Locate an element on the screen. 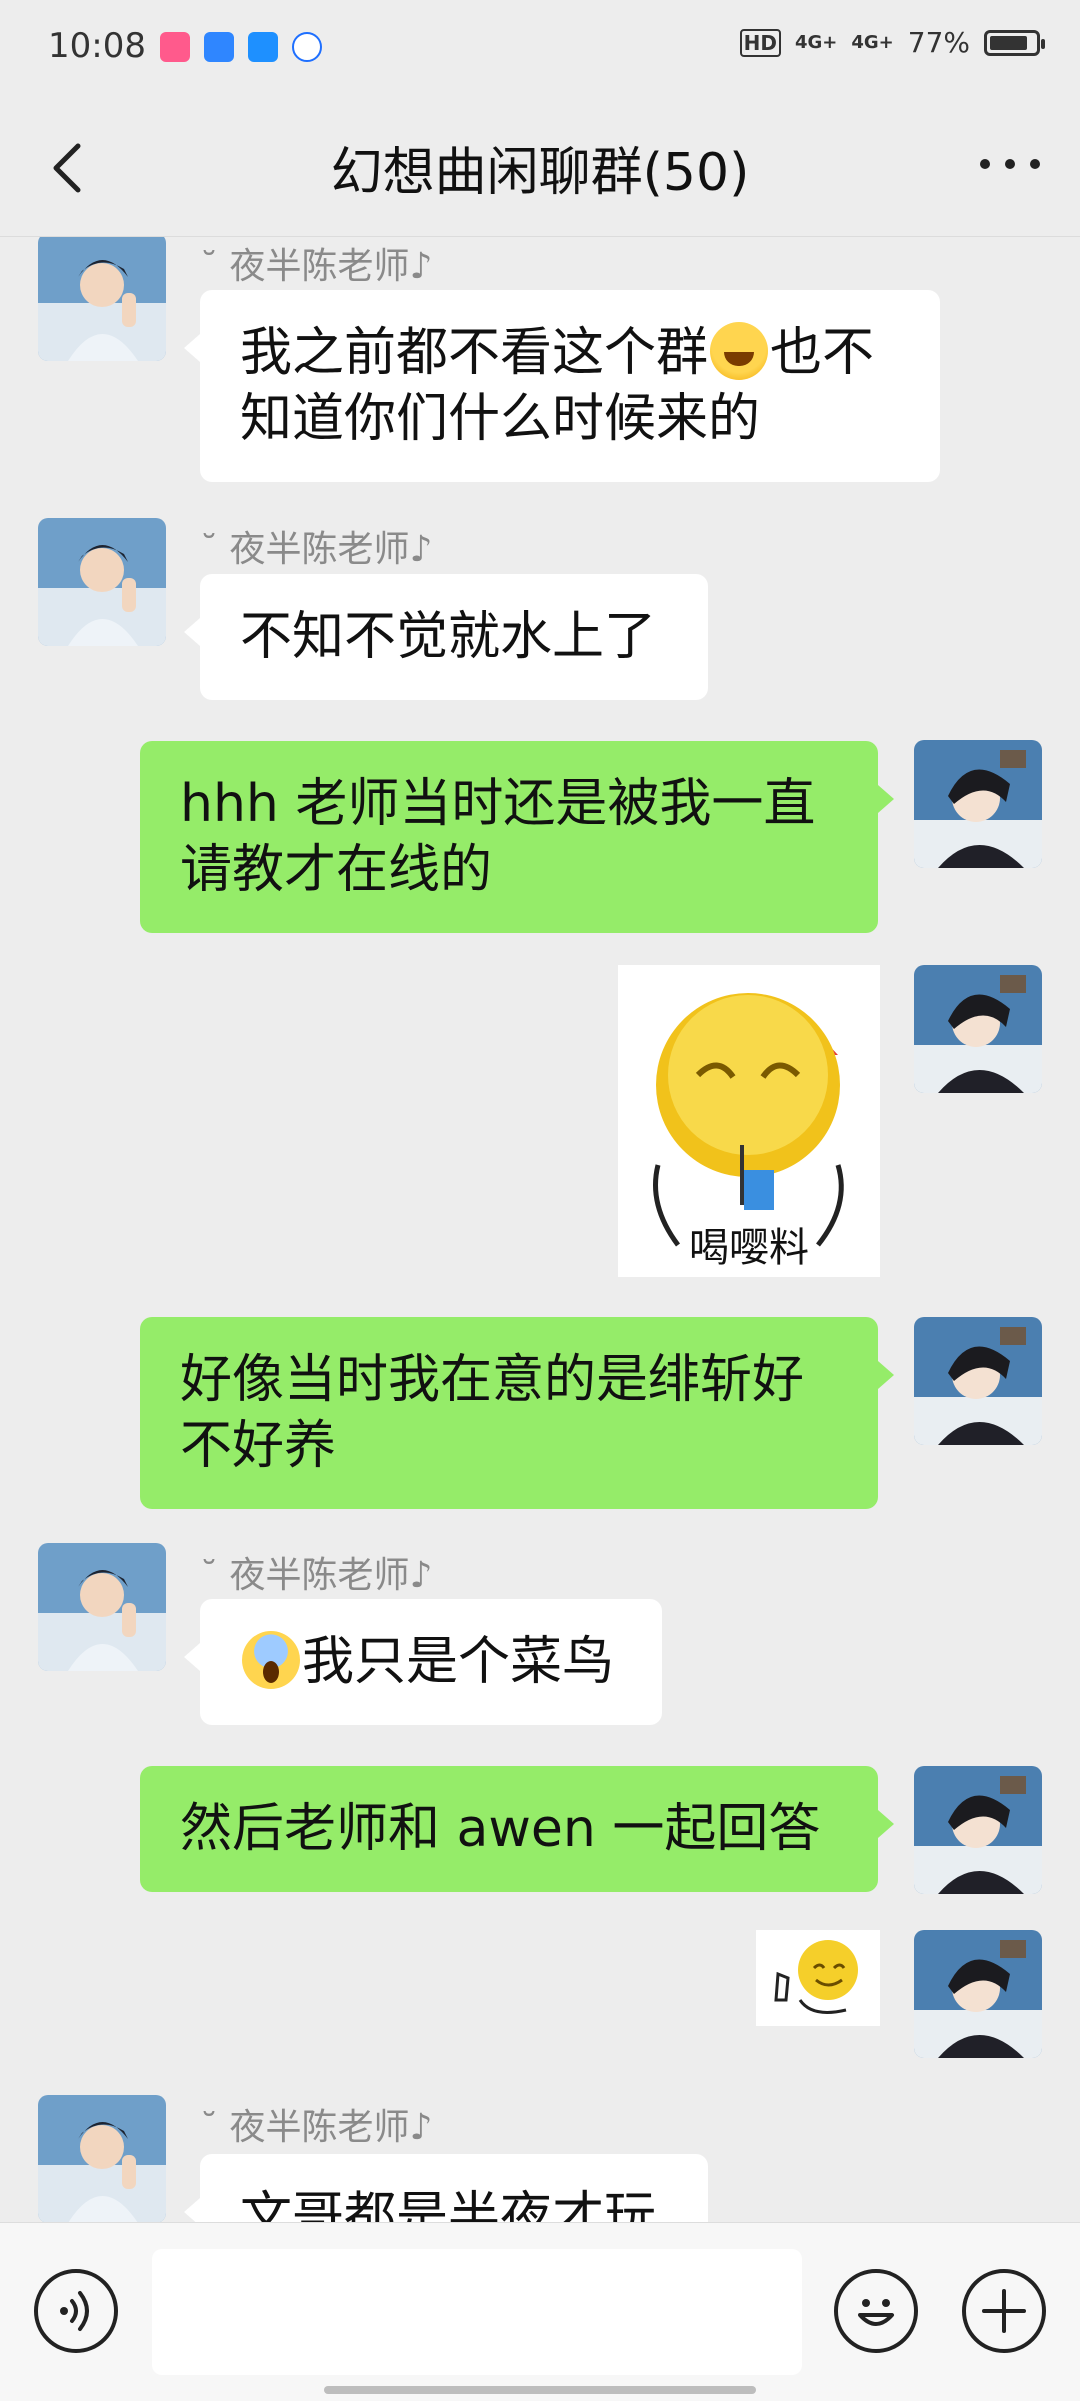 The height and width of the screenshot is (2401, 1080). thumbs-up-sticker is located at coordinates (818, 1978).